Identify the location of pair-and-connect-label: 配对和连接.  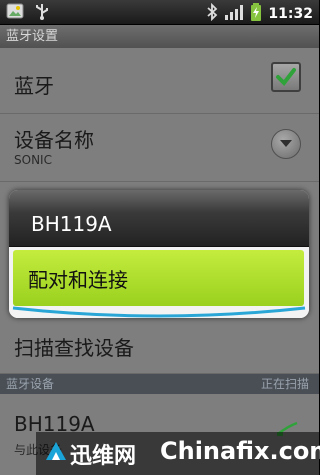
(78, 280).